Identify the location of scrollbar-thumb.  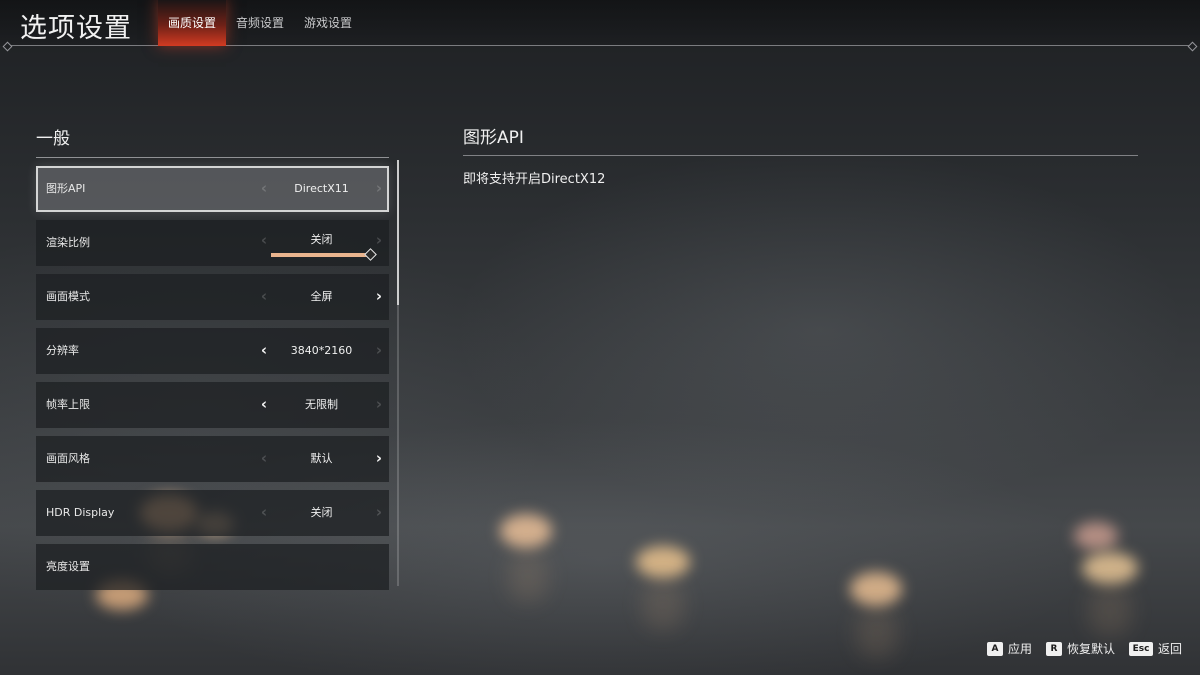
(398, 232).